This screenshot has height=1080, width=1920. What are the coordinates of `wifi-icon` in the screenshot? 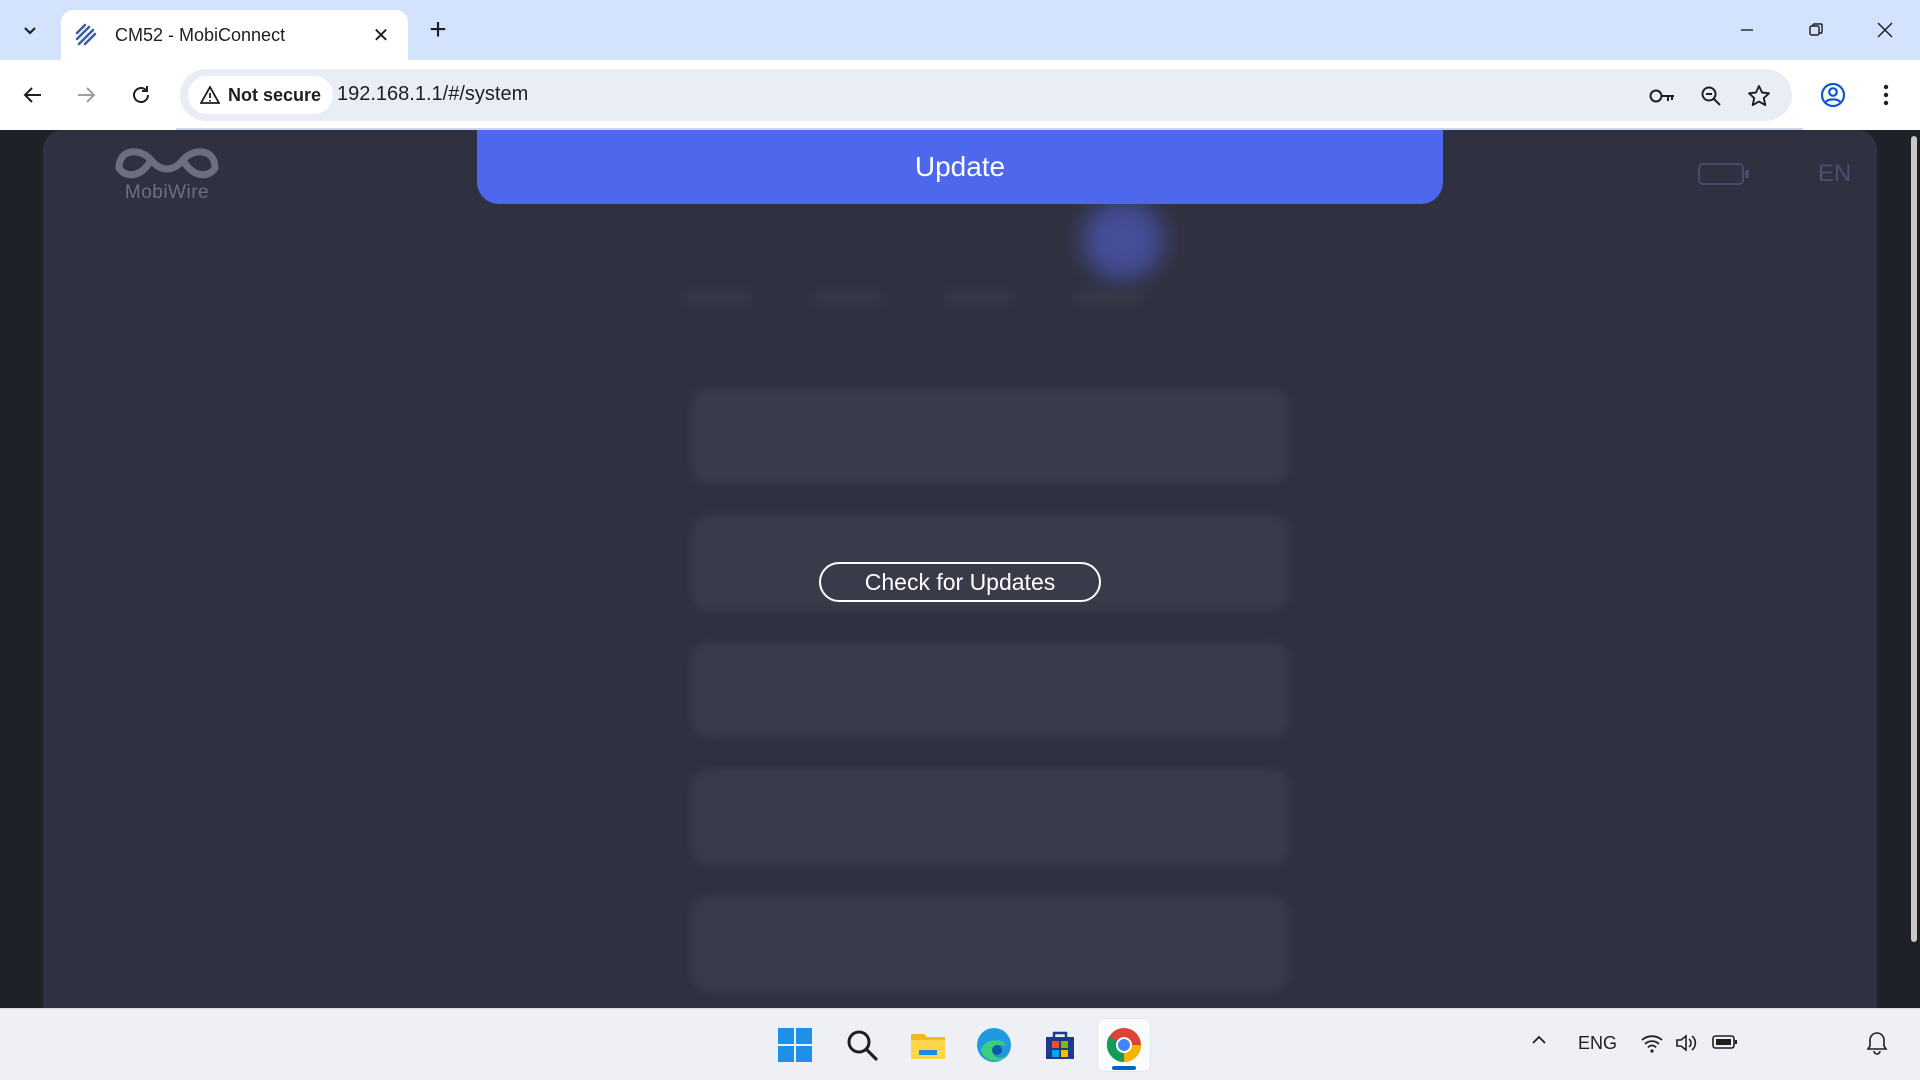 It's located at (1652, 1045).